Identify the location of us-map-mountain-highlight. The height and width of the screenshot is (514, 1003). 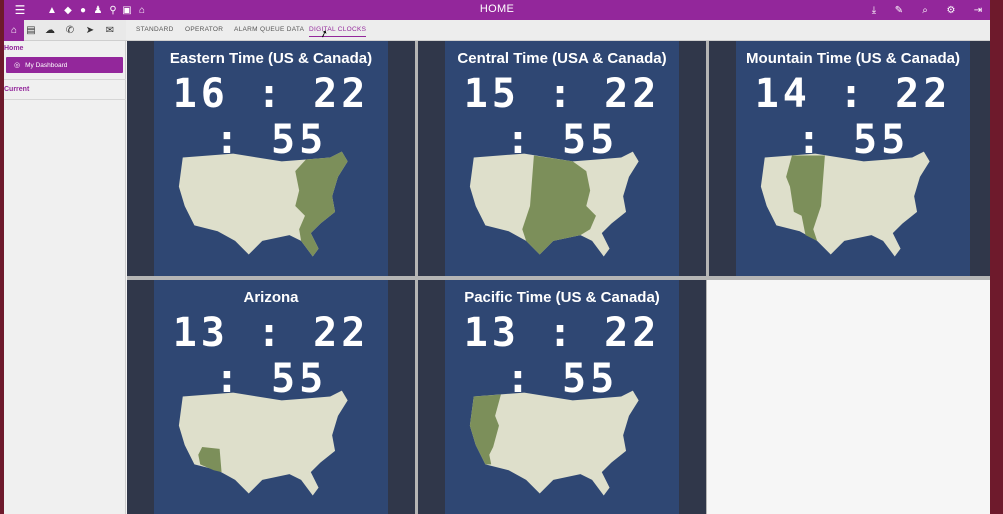
(845, 204).